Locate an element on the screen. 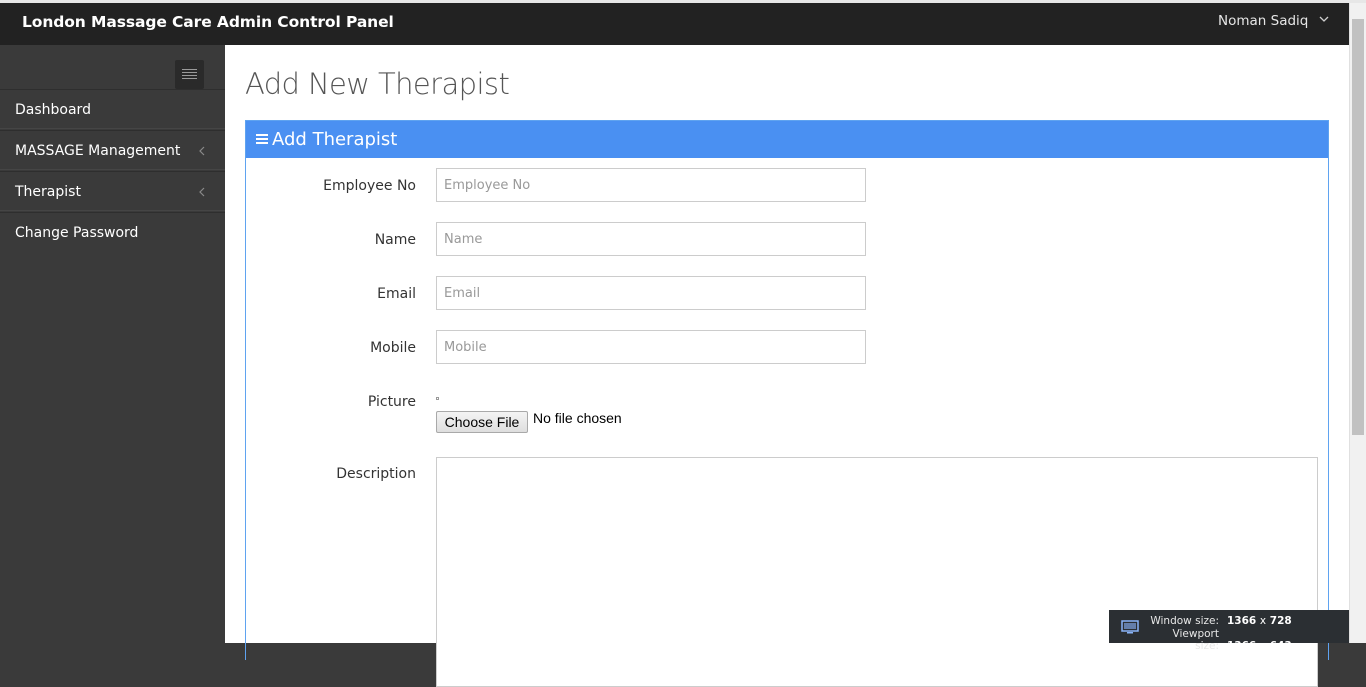 This screenshot has height=687, width=1366. picture-preview is located at coordinates (437, 398).